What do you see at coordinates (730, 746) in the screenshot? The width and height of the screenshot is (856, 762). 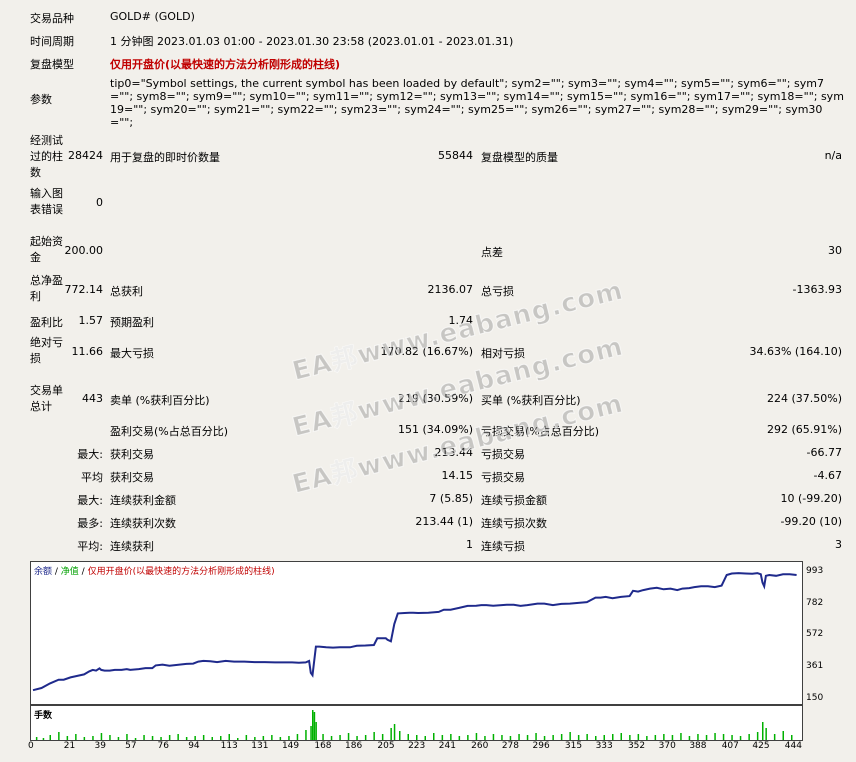 I see `x-tick-label: 407` at bounding box center [730, 746].